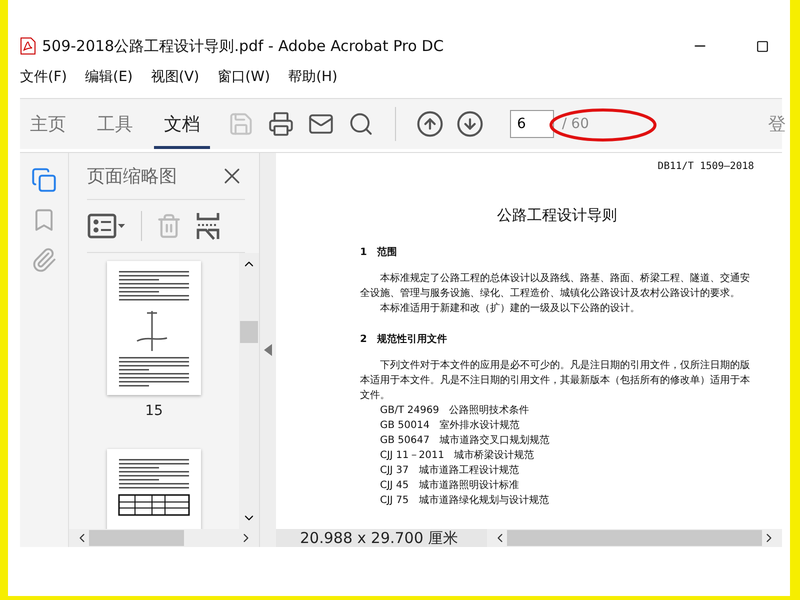 This screenshot has width=800, height=600. I want to click on menu-item: 编辑(E), so click(108, 77).